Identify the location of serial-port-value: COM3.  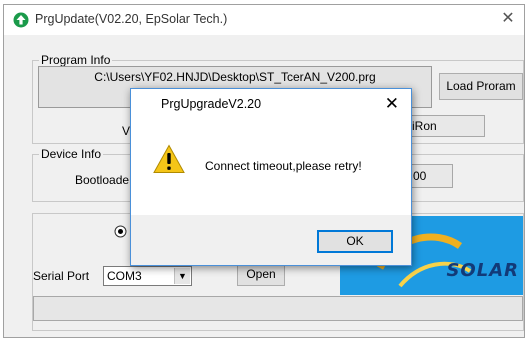
(124, 276).